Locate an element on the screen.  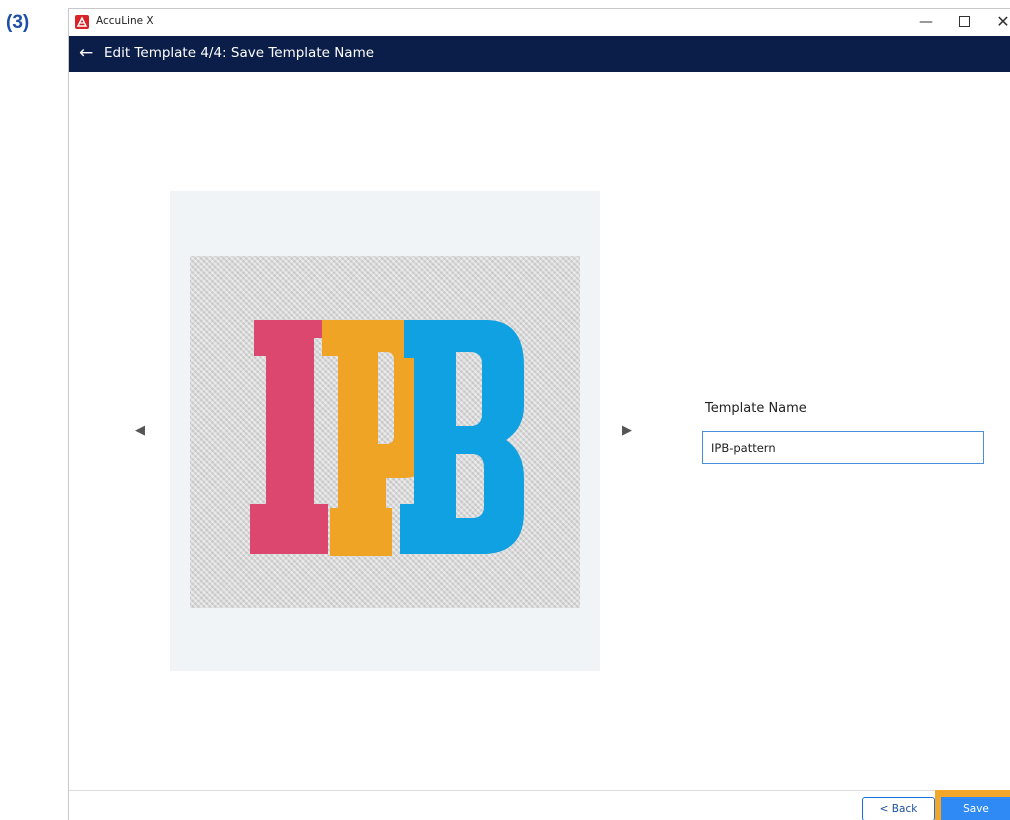
app-title: AccuLine X is located at coordinates (125, 21).